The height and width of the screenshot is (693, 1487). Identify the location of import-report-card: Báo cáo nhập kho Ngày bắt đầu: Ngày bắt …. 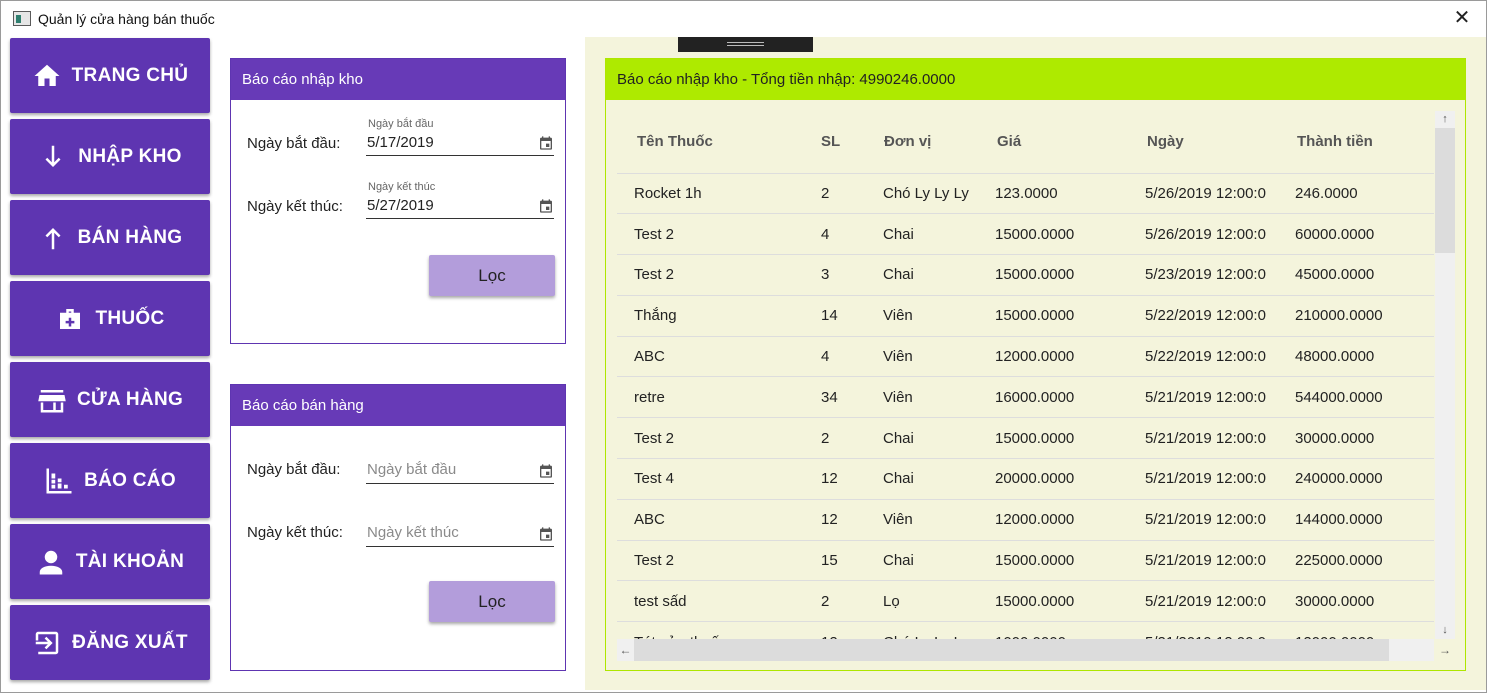
(398, 201).